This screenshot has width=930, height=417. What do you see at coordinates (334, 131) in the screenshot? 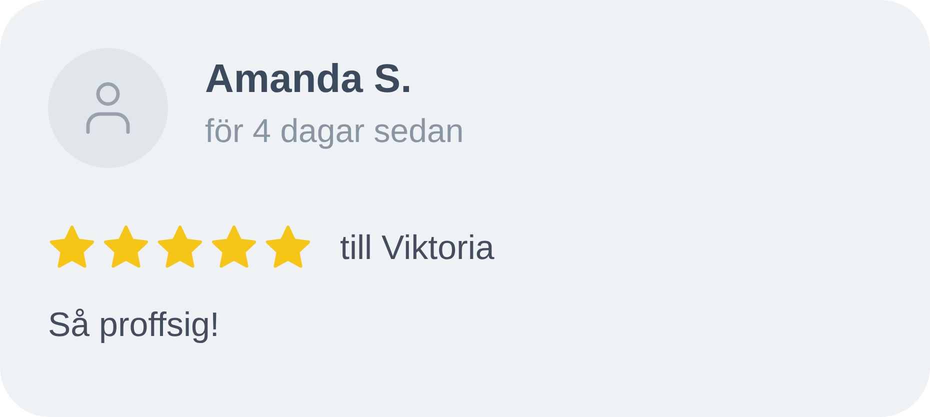
I see `review-time: för 4 dagar sedan` at bounding box center [334, 131].